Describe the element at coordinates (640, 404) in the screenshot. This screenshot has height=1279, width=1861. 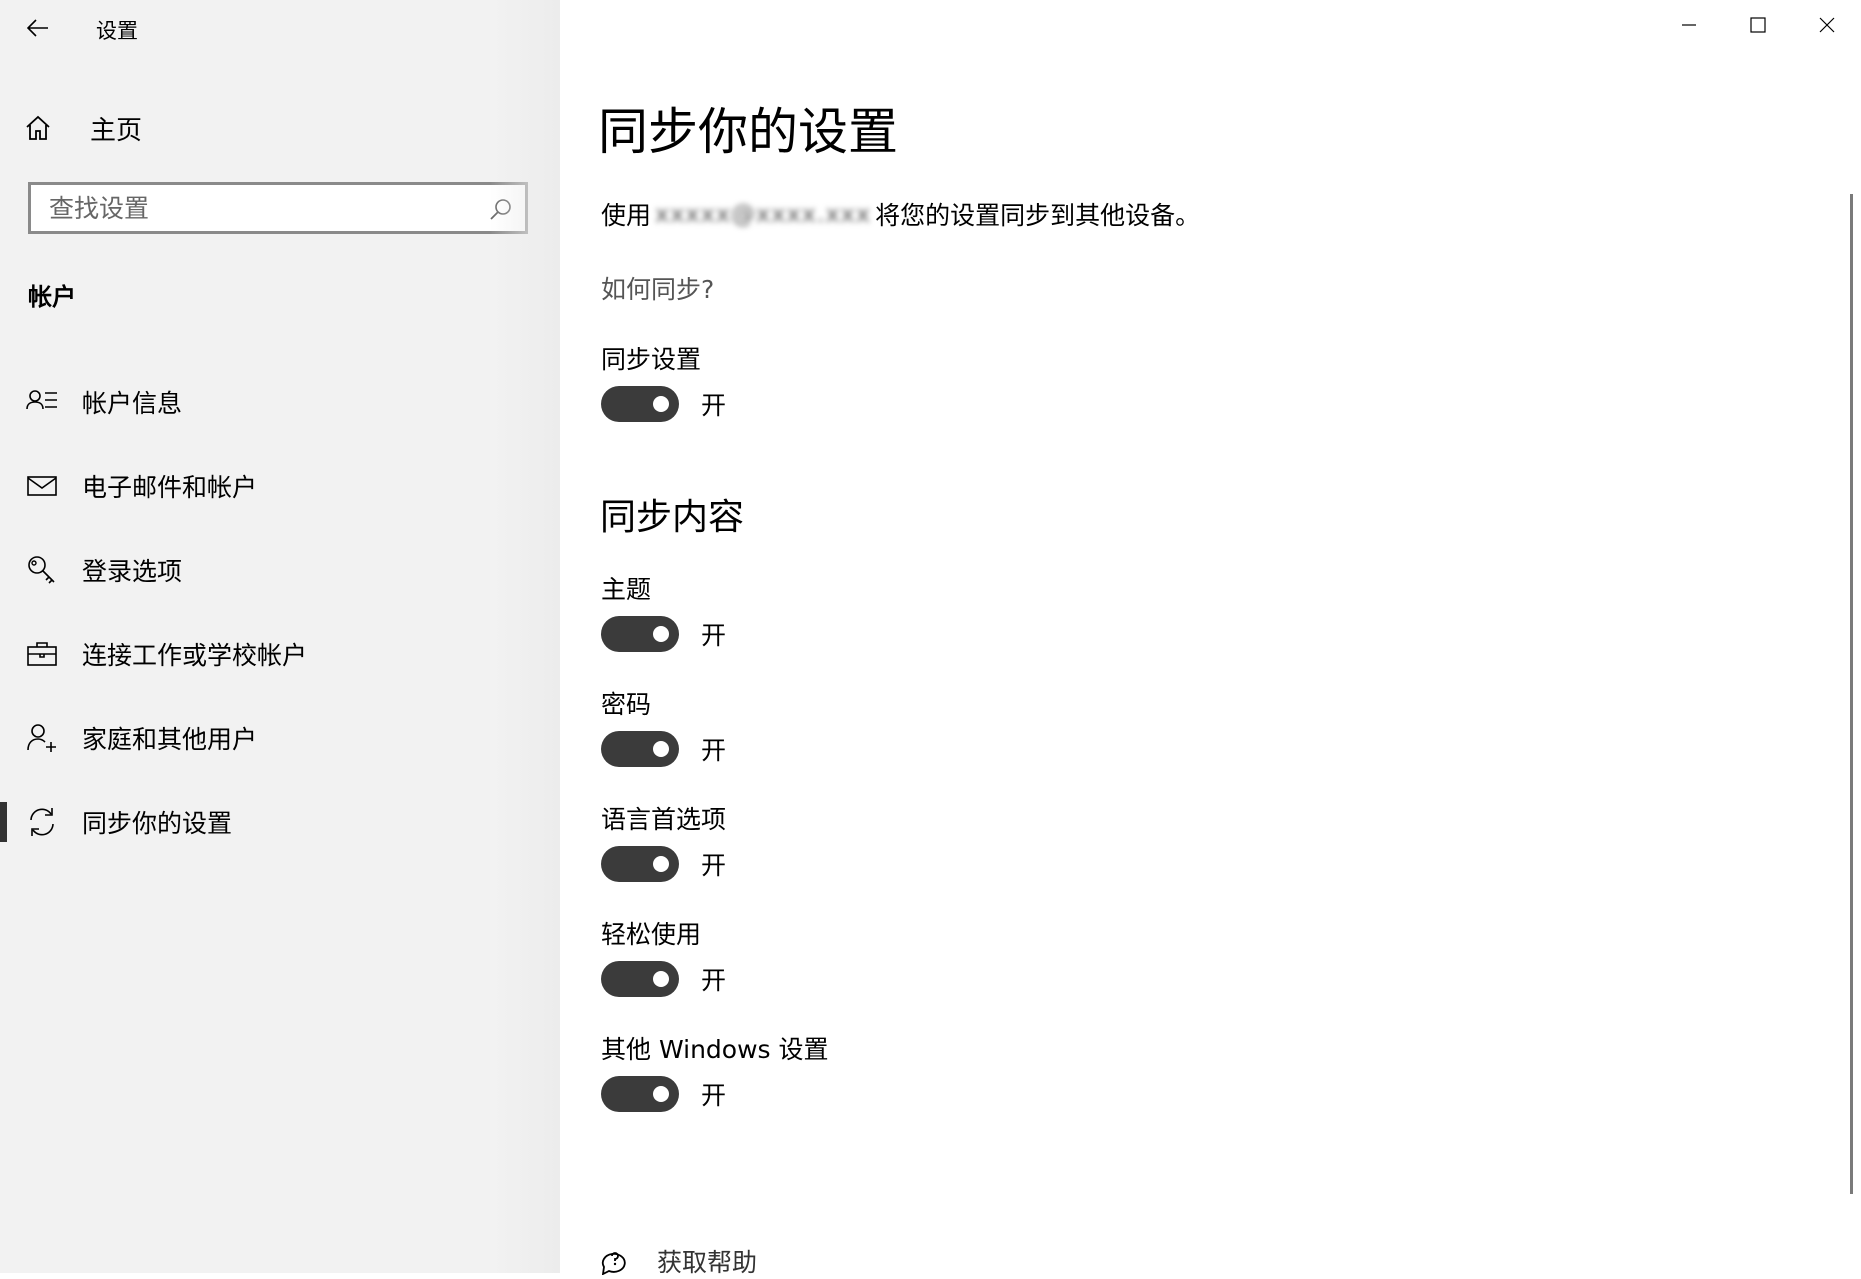
I see `sync-settings-toggle` at that location.